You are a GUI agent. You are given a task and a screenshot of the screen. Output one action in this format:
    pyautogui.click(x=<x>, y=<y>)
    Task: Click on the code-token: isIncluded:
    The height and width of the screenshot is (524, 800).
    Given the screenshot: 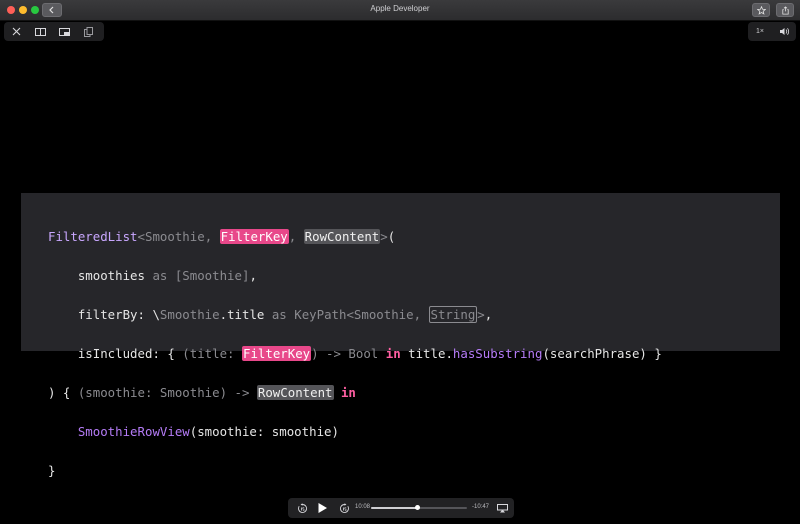 What is the action you would take?
    pyautogui.click(x=122, y=353)
    